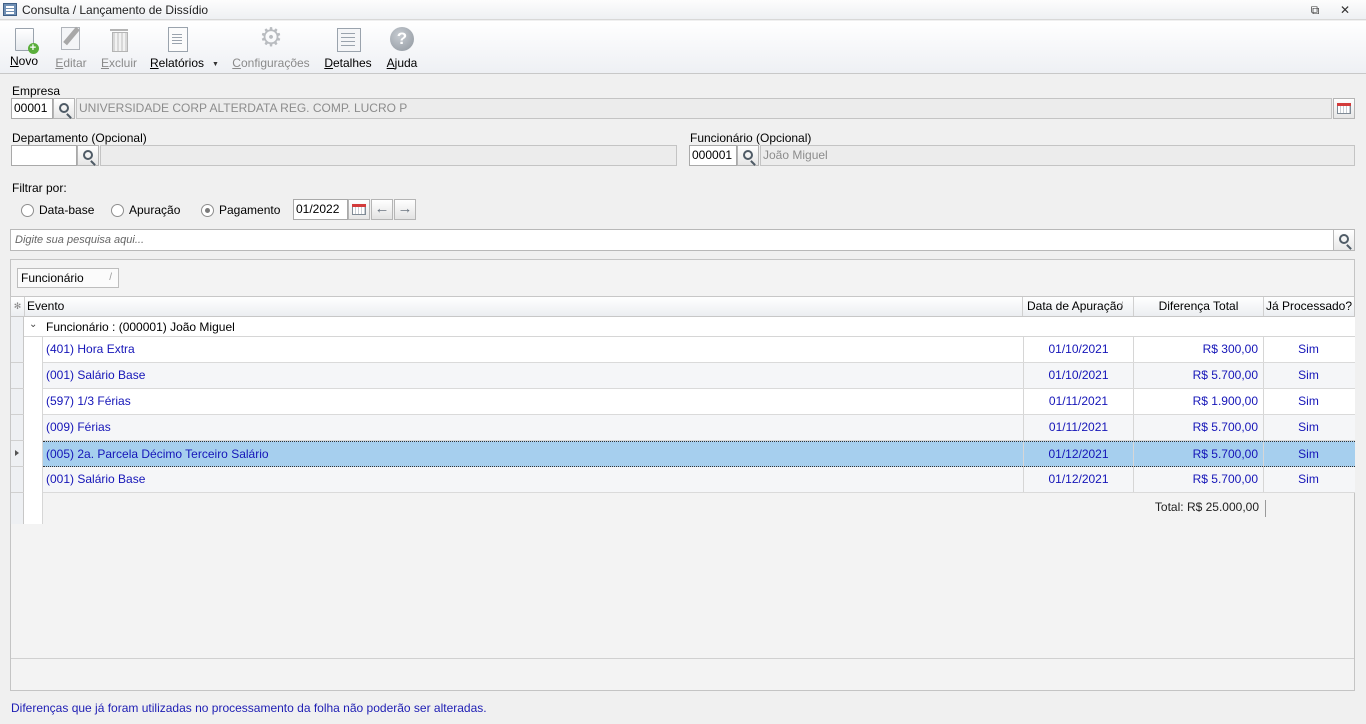 This screenshot has height=724, width=1366. I want to click on title-bar: Consulta / Lançamento de Dissídio ⧉ ✕, so click(683, 10).